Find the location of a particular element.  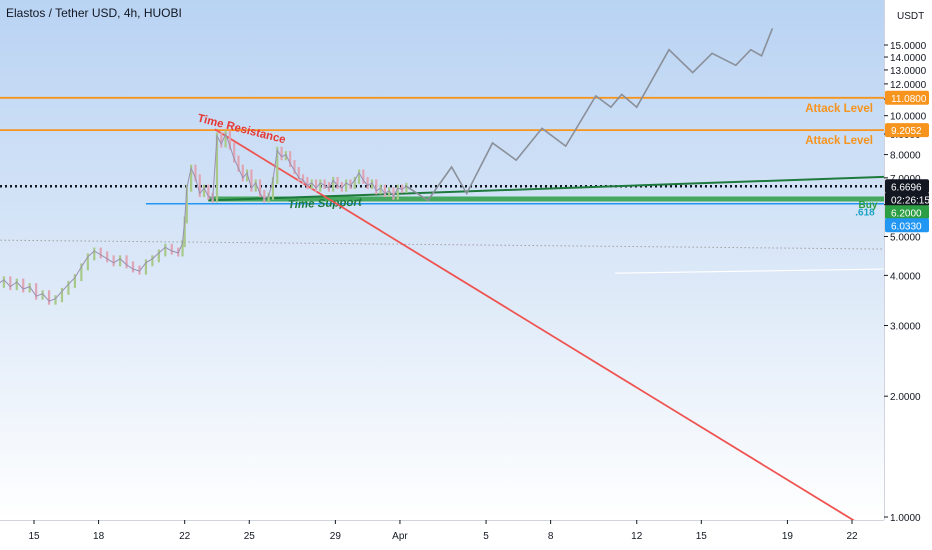

price-badge-label: 9.2052 is located at coordinates (906, 131).